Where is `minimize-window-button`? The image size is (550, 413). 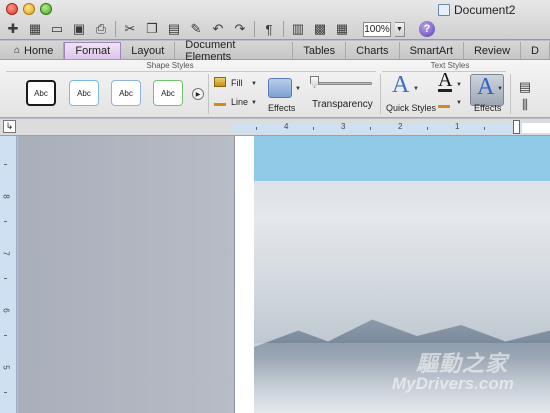 minimize-window-button is located at coordinates (29, 9).